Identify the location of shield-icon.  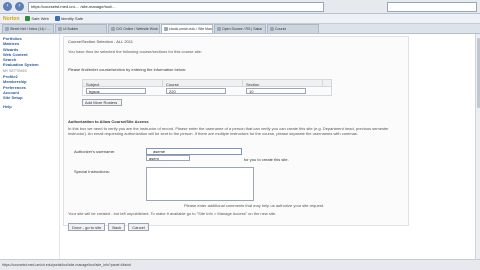
(28, 18).